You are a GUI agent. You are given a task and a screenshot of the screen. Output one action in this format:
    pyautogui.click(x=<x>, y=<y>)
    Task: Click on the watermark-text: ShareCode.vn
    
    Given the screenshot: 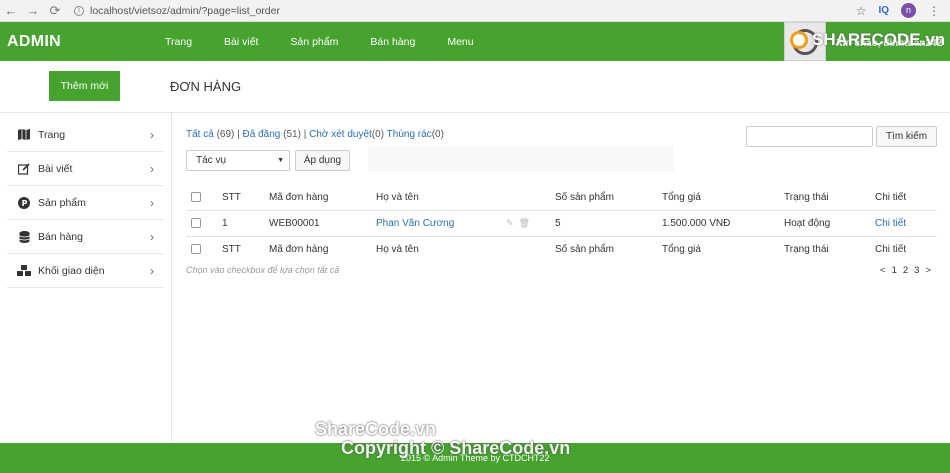 What is the action you would take?
    pyautogui.click(x=376, y=429)
    